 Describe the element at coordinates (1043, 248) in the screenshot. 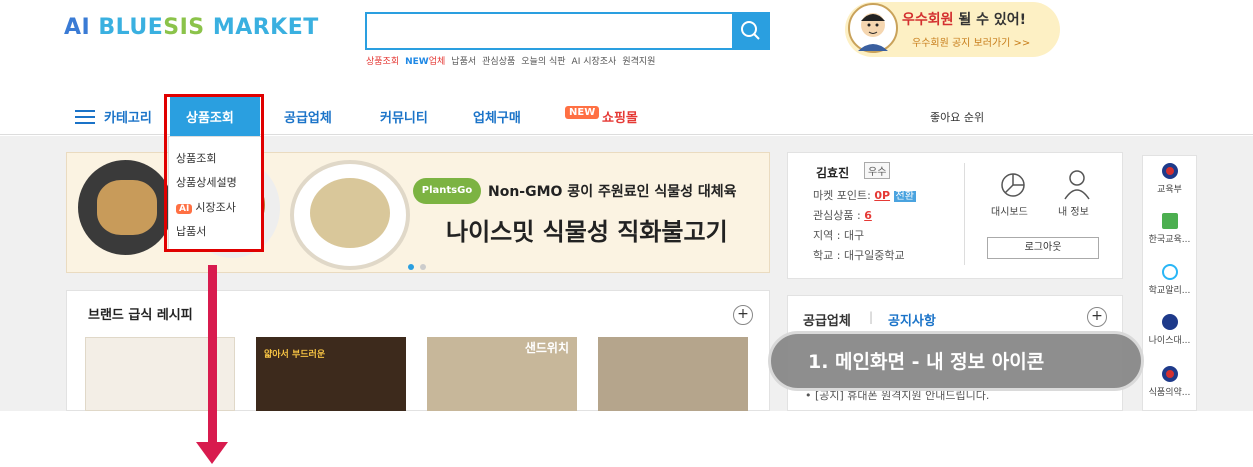

I see `logout-button: 로그아웃` at that location.